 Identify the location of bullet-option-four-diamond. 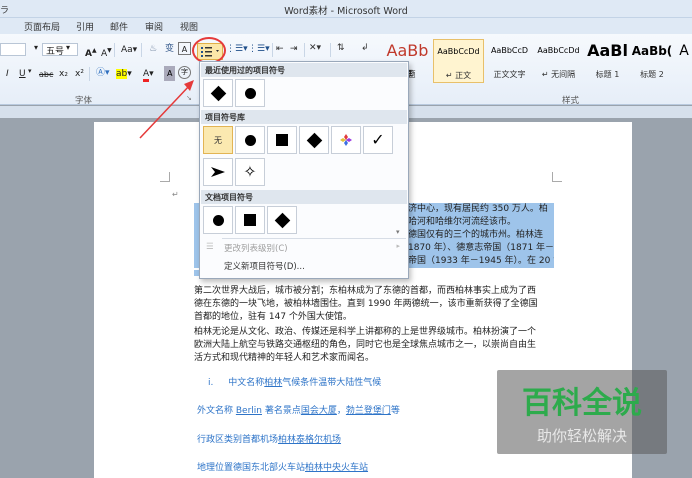
(346, 140).